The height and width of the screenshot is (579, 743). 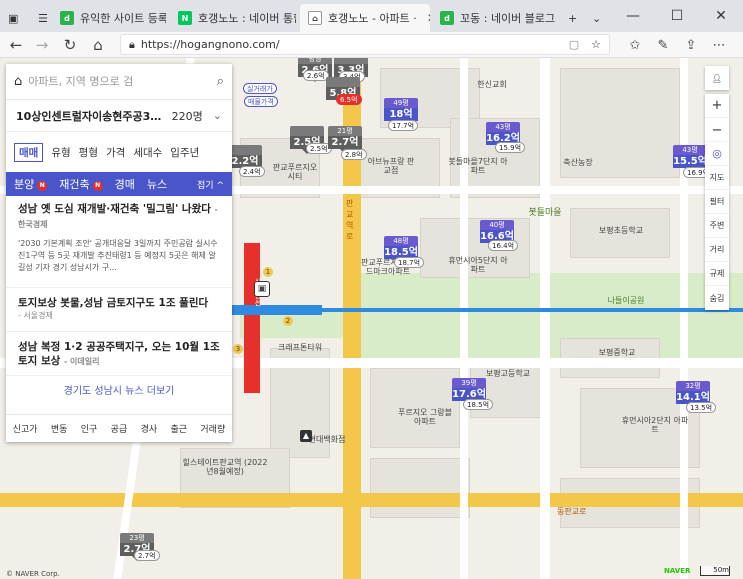 What do you see at coordinates (25, 428) in the screenshot?
I see `tab-new-high: 신고가` at bounding box center [25, 428].